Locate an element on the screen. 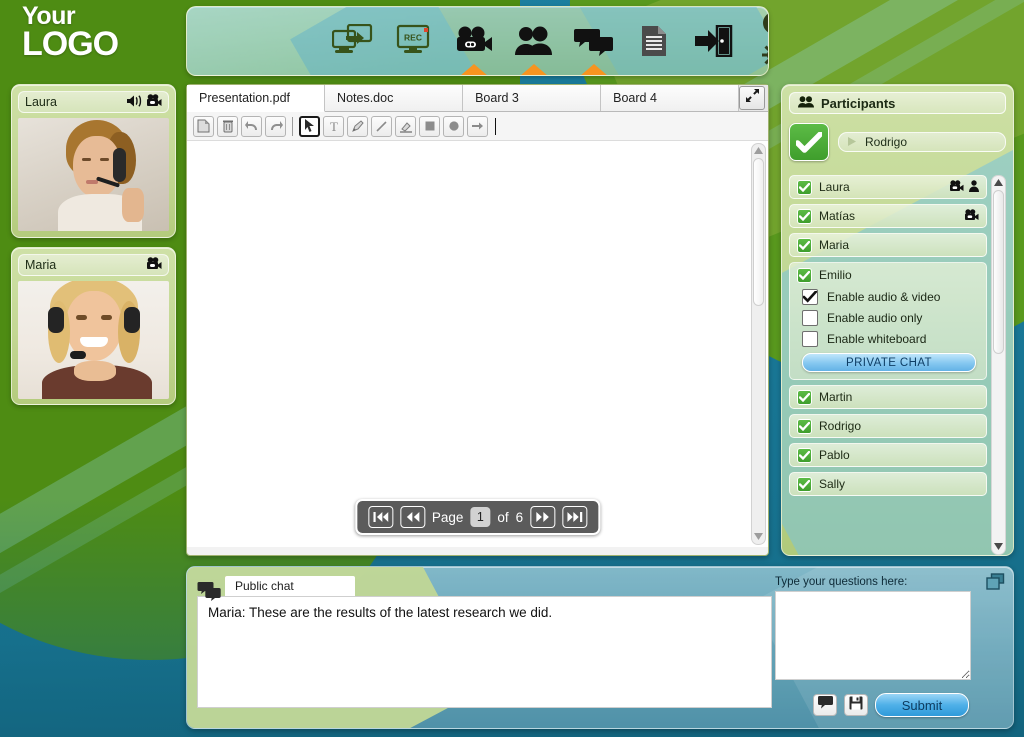  highlighter-tool is located at coordinates (405, 126).